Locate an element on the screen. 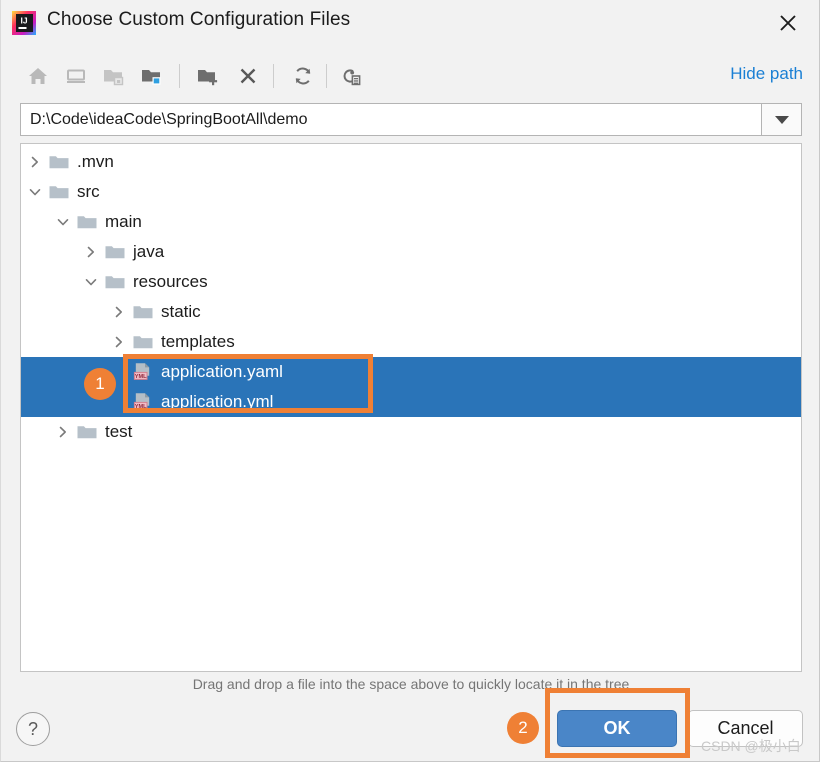  tree-row: src is located at coordinates (411, 192).